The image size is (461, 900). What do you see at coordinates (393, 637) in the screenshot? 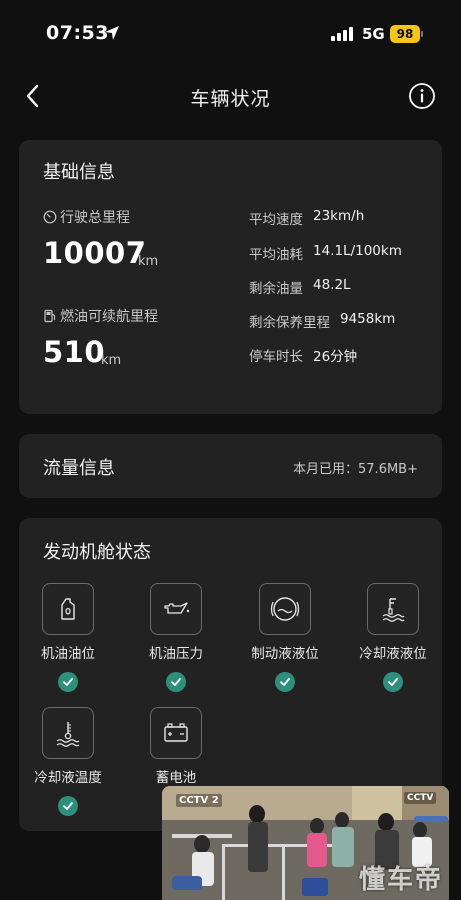
I see `engine-item-coolant-level: 冷却液液位` at bounding box center [393, 637].